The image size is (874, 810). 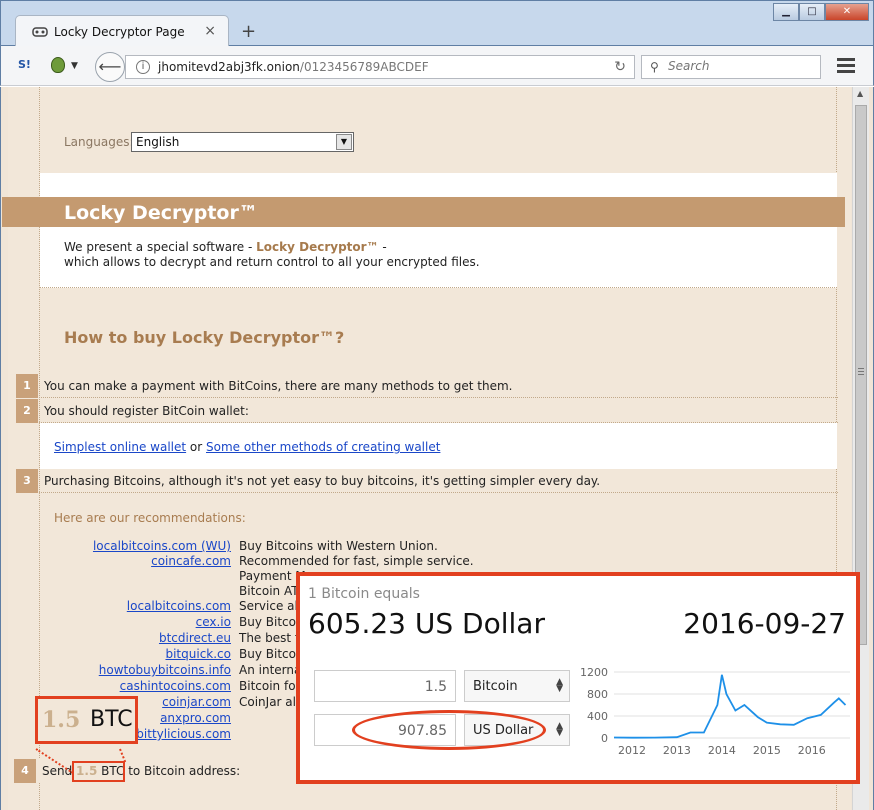 I want to click on x-tick-label: 2015, so click(x=767, y=750).